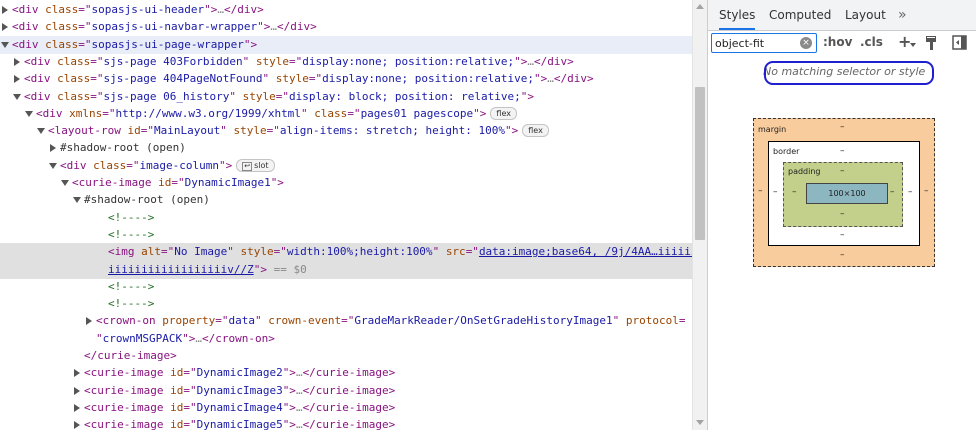 Image resolution: width=976 pixels, height=430 pixels. What do you see at coordinates (174, 27) in the screenshot?
I see `token: sopasjs-ui-navbar-wrapper` at bounding box center [174, 27].